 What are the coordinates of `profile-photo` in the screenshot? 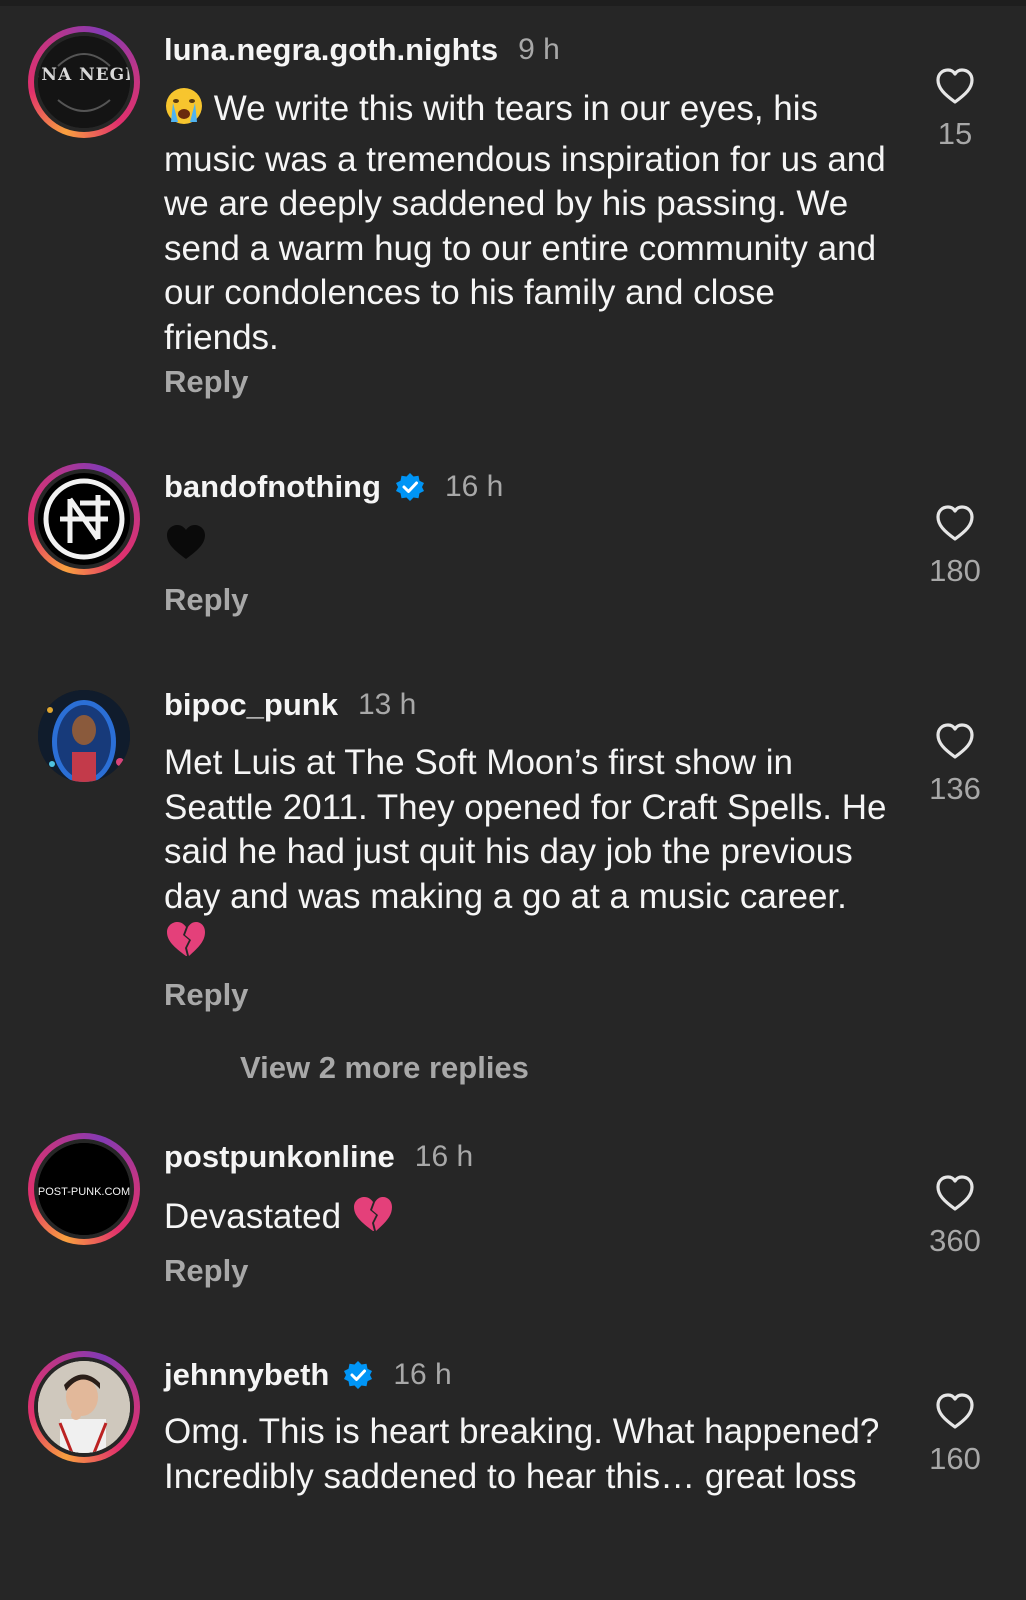 It's located at (84, 1407).